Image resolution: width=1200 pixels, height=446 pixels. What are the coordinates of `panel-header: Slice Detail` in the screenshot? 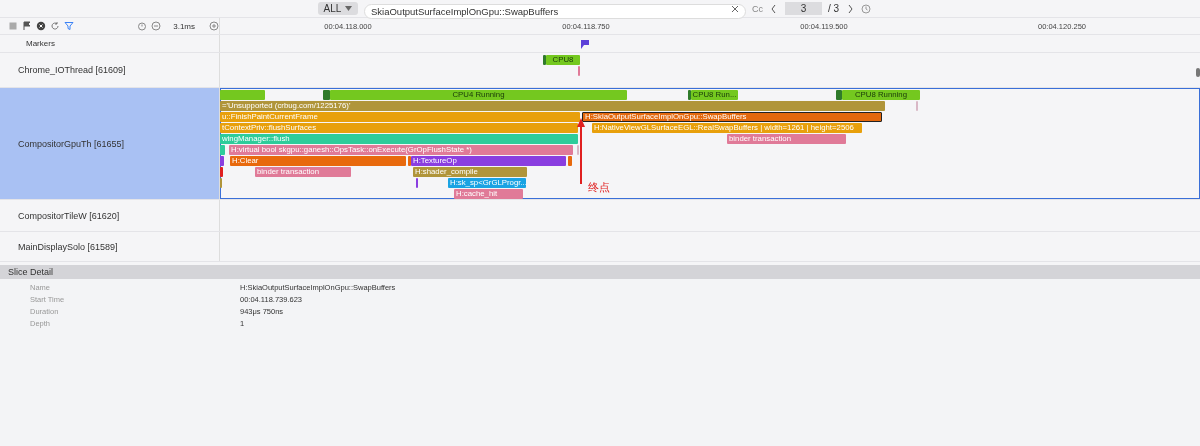 It's located at (600, 272).